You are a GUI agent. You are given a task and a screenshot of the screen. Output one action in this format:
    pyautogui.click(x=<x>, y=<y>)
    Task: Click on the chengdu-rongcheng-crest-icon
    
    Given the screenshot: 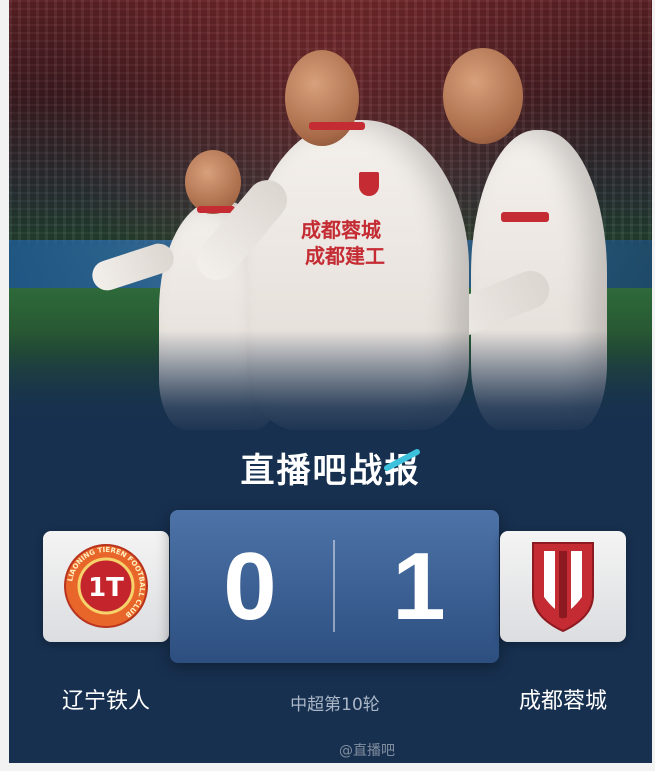 What is the action you would take?
    pyautogui.click(x=563, y=587)
    